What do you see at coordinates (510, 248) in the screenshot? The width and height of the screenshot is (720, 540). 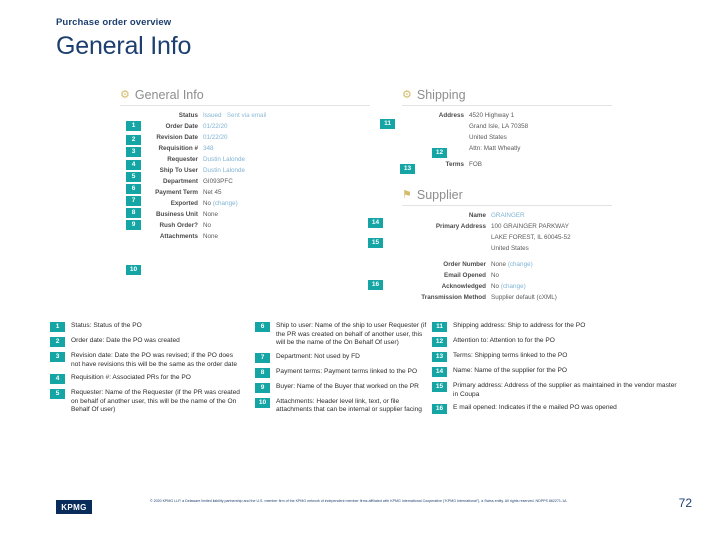 I see `field-value: United States` at bounding box center [510, 248].